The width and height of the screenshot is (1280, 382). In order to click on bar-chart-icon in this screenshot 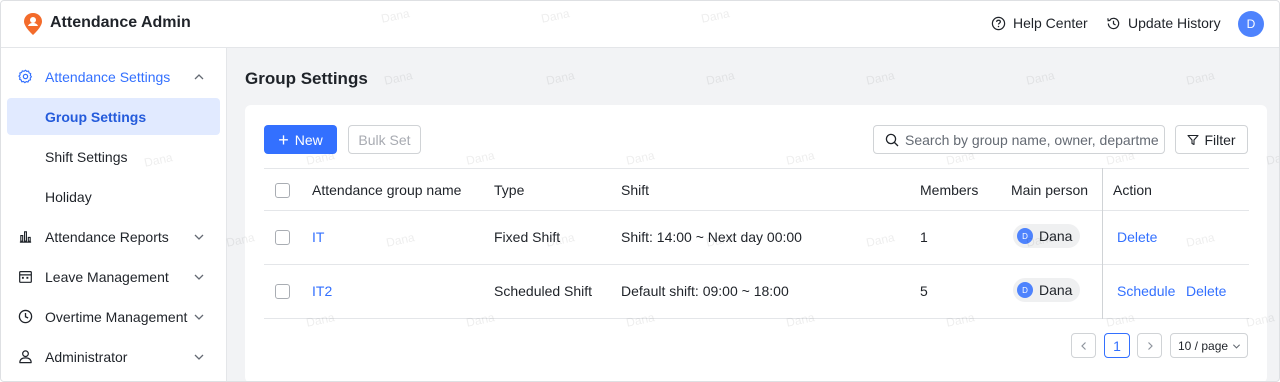, I will do `click(25, 237)`.